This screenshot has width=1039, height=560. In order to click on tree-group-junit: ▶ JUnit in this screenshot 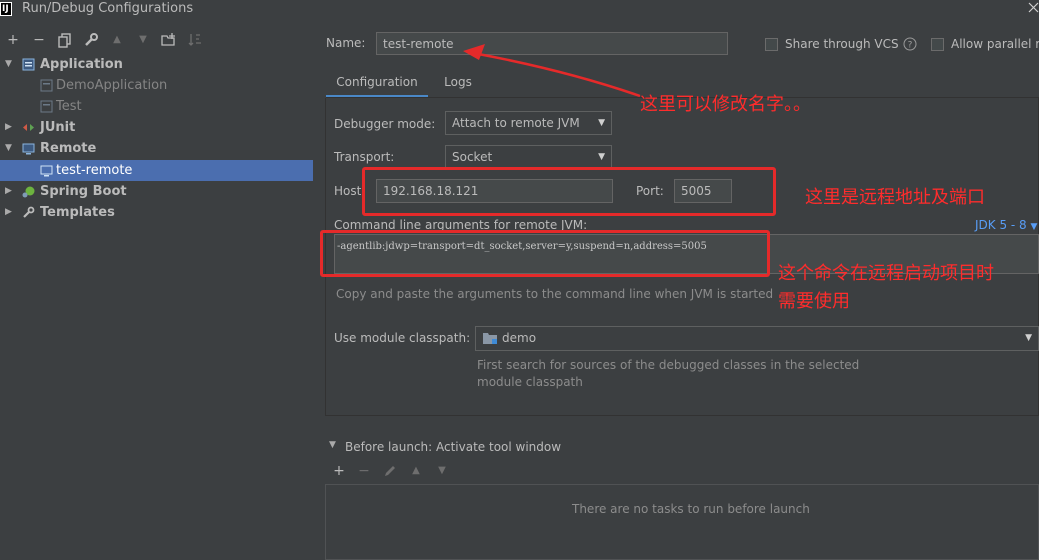, I will do `click(156, 127)`.